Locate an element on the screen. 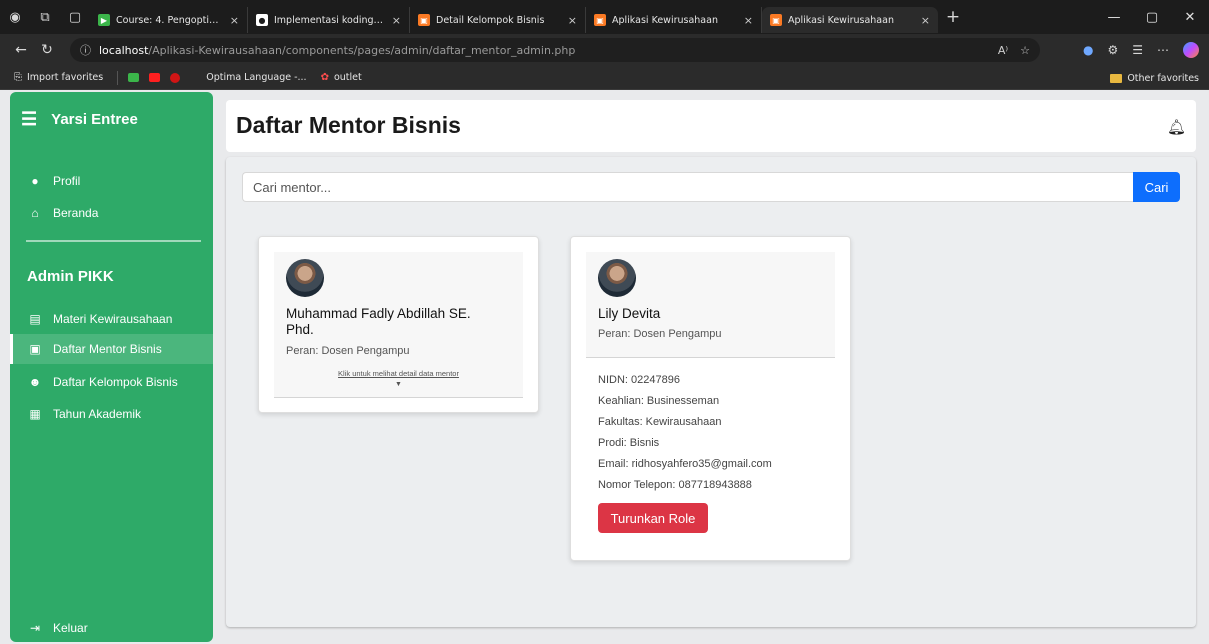  sidebar-item-keluar: ⇥ Keluar is located at coordinates (111, 628).